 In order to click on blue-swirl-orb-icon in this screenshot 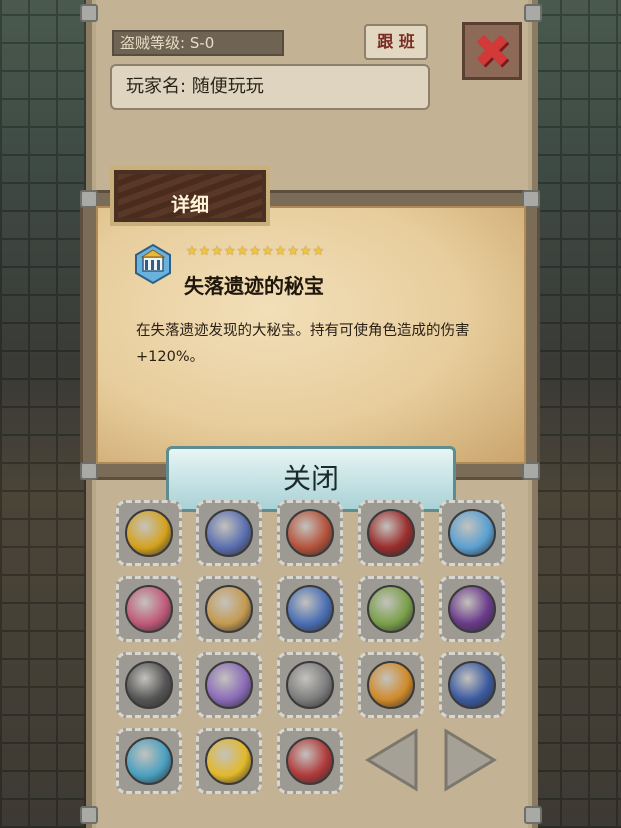, I will do `click(229, 533)`.